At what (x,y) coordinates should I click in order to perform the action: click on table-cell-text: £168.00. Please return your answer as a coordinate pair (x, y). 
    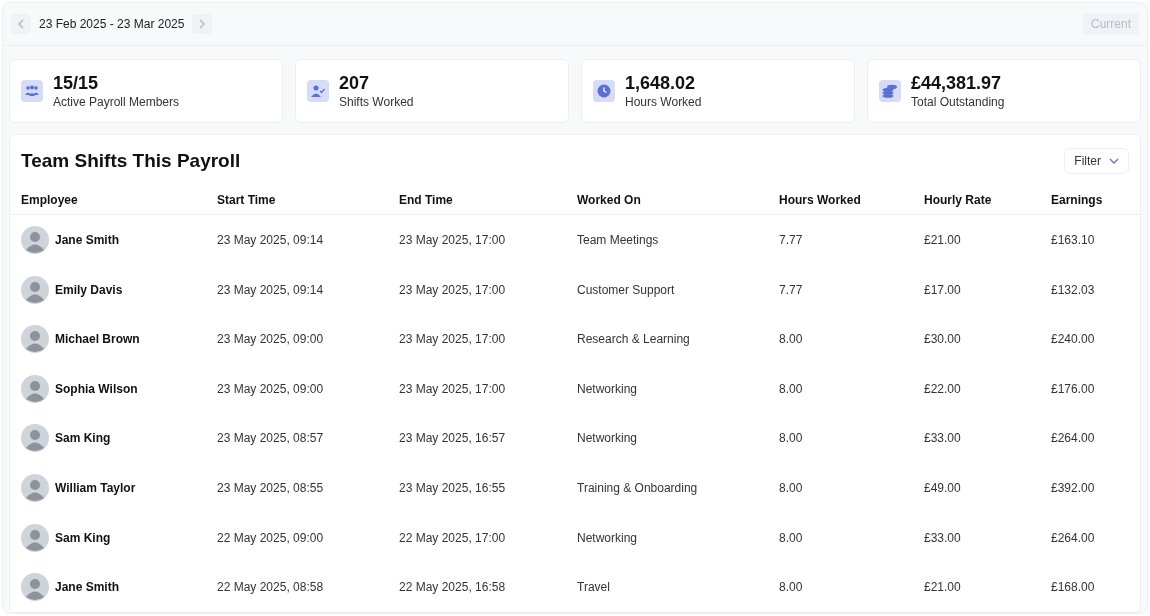
    Looking at the image, I should click on (1073, 588).